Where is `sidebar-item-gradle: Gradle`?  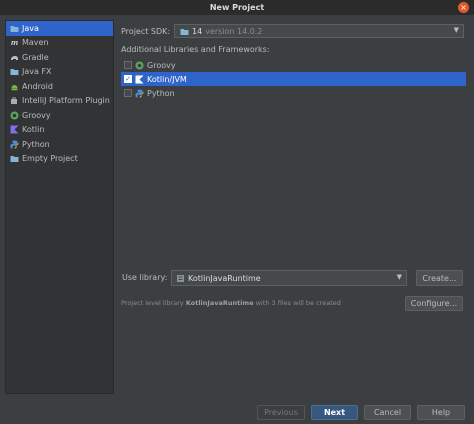
sidebar-item-gradle: Gradle is located at coordinates (59, 57).